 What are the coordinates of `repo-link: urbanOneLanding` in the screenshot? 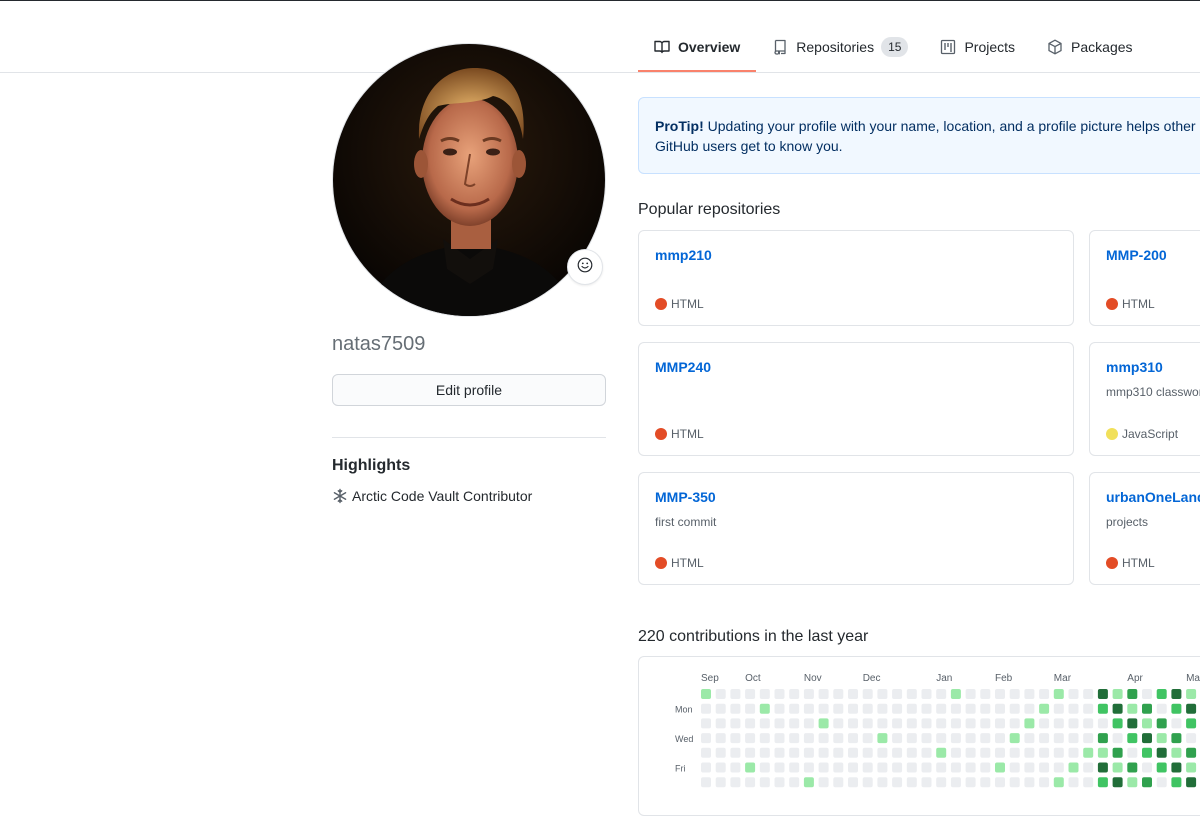 It's located at (1153, 497).